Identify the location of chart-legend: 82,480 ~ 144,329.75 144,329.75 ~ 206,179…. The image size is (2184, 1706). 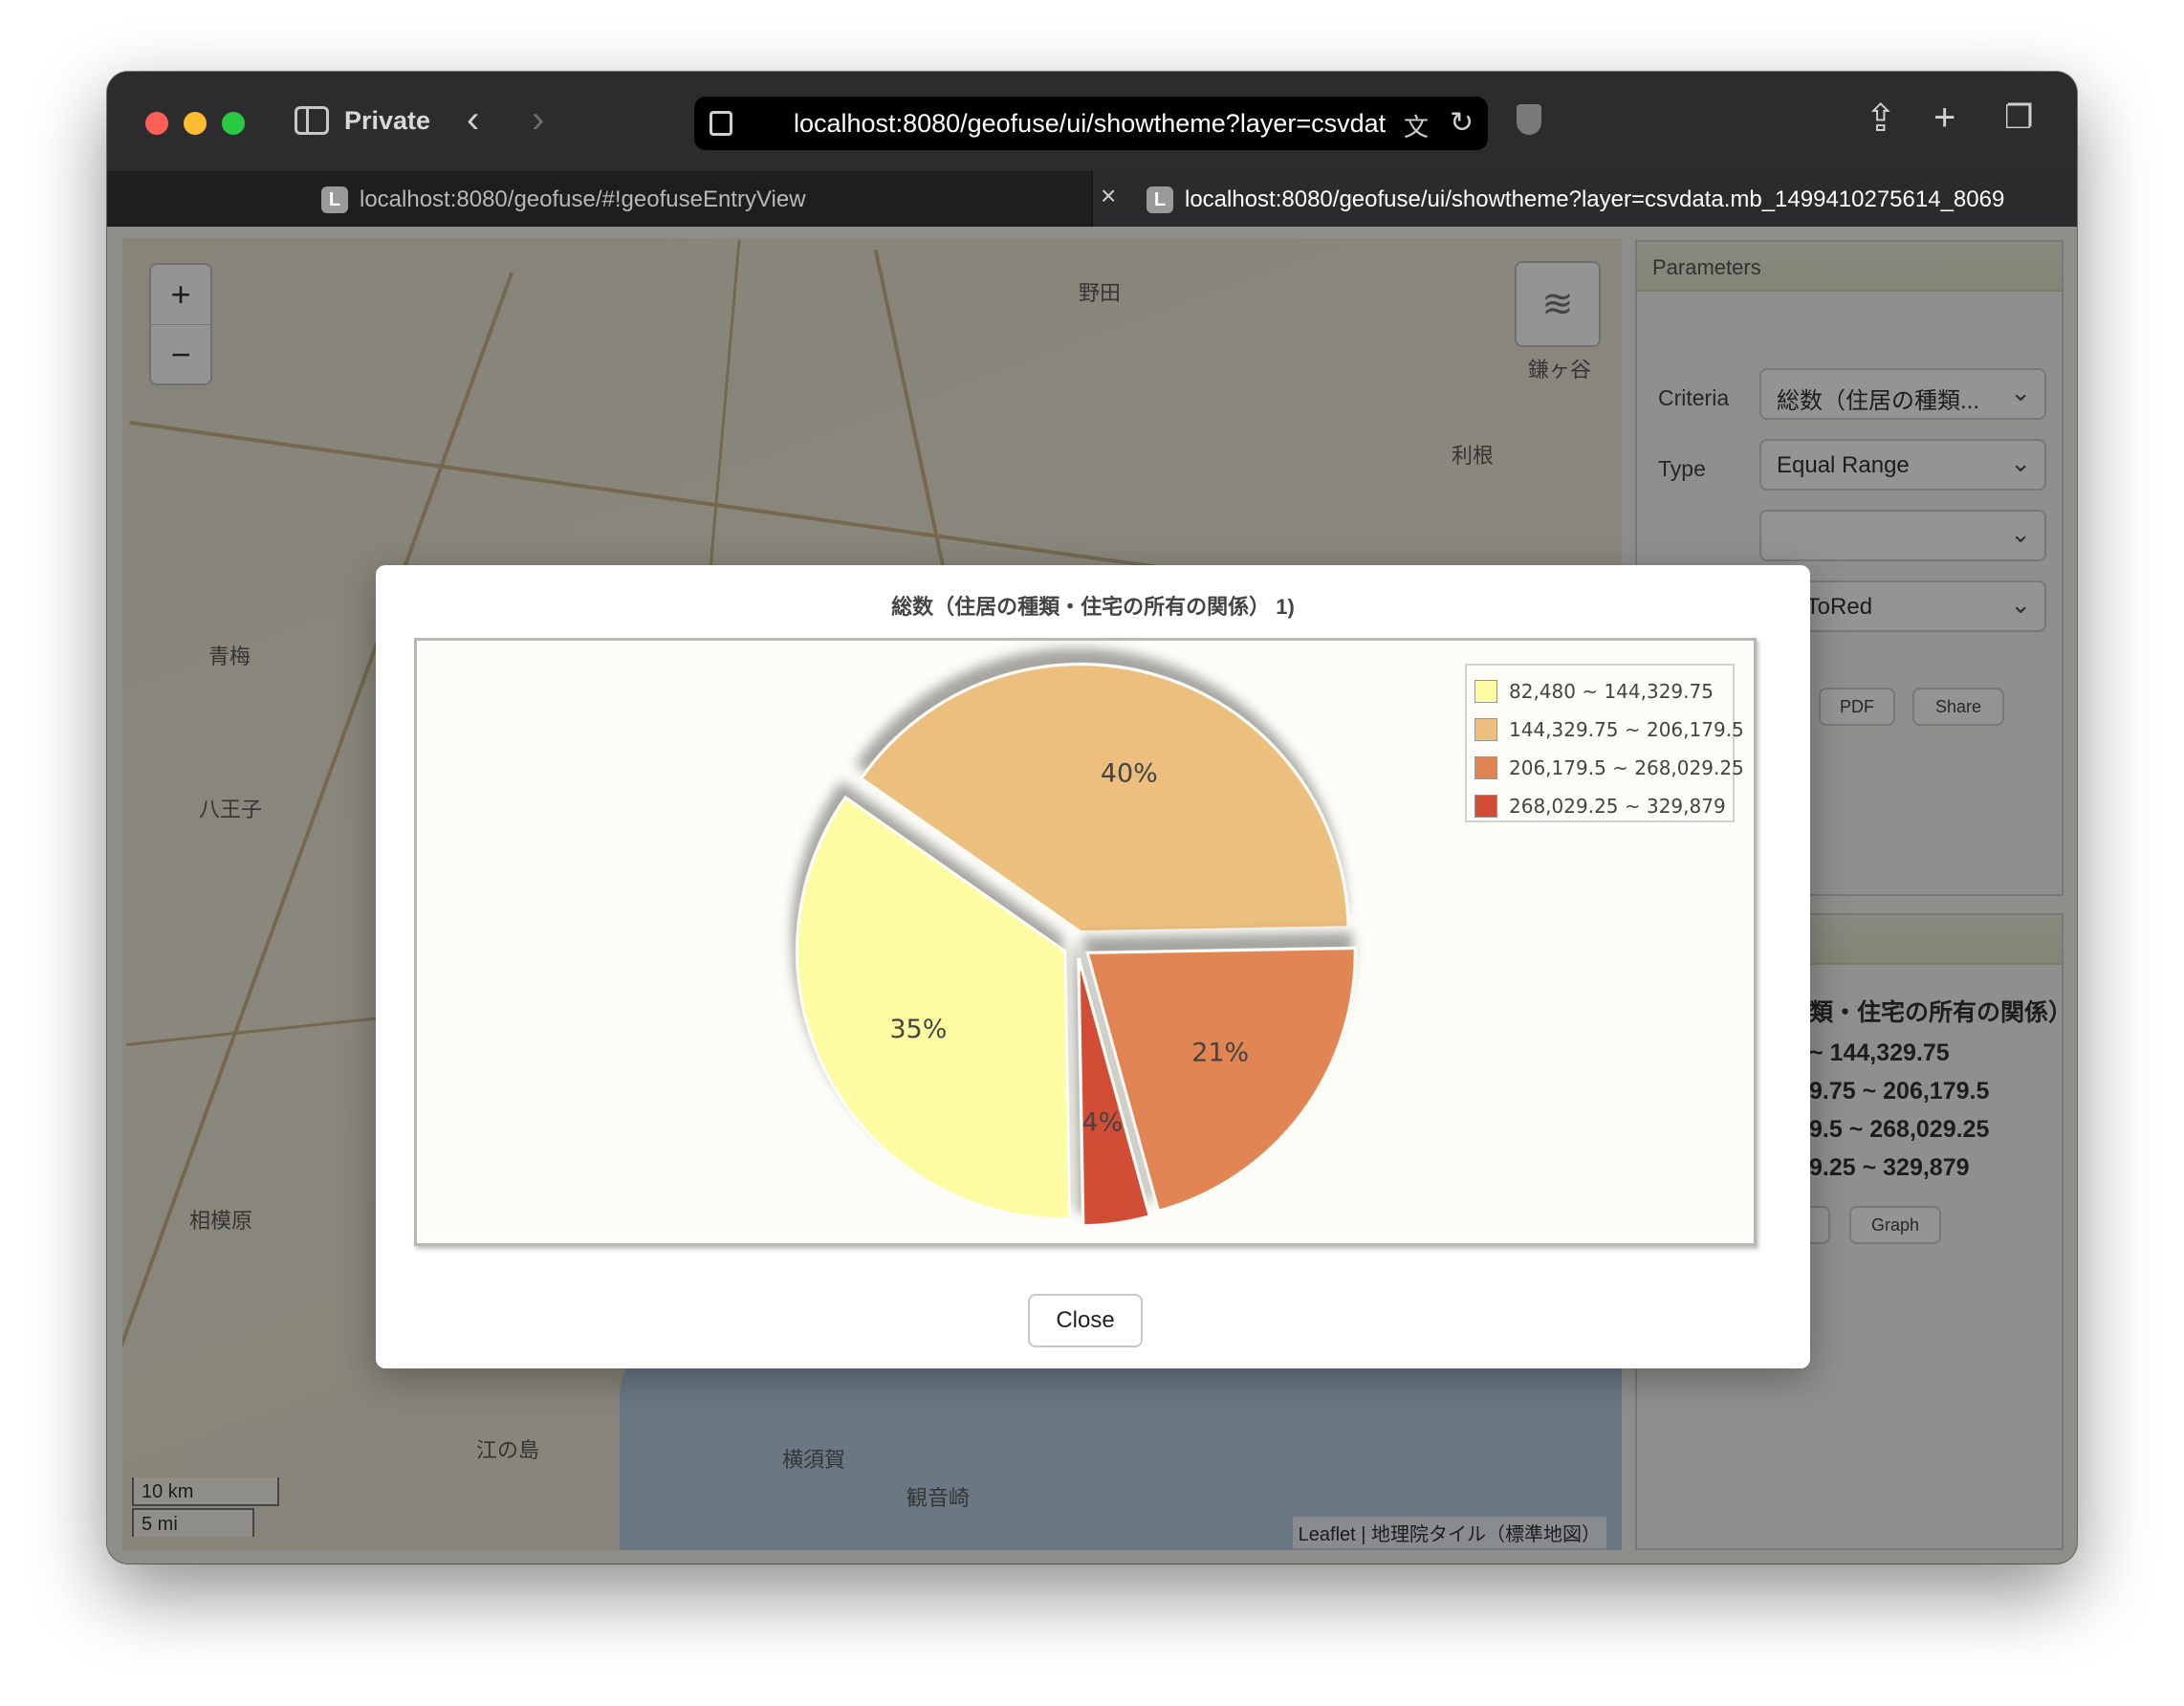
(1604, 743).